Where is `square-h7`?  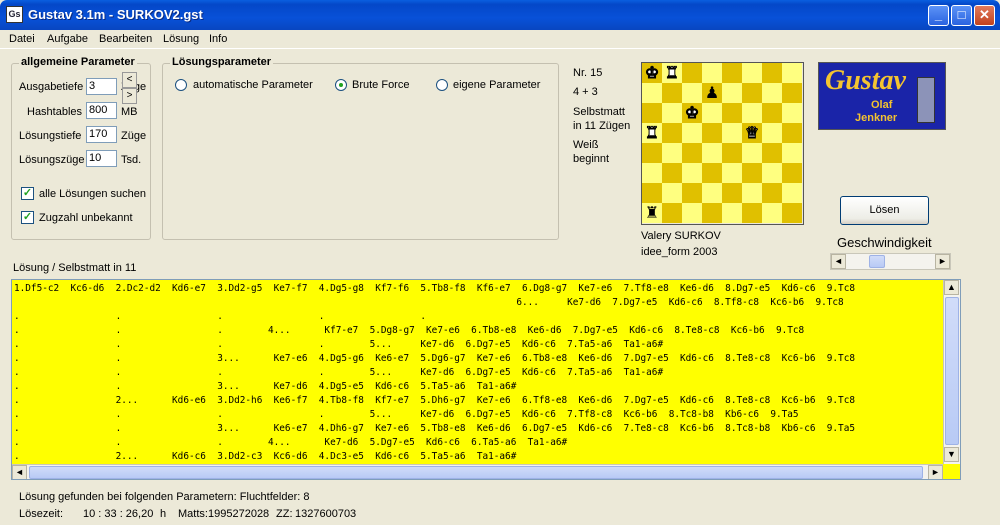
square-h7 is located at coordinates (792, 93).